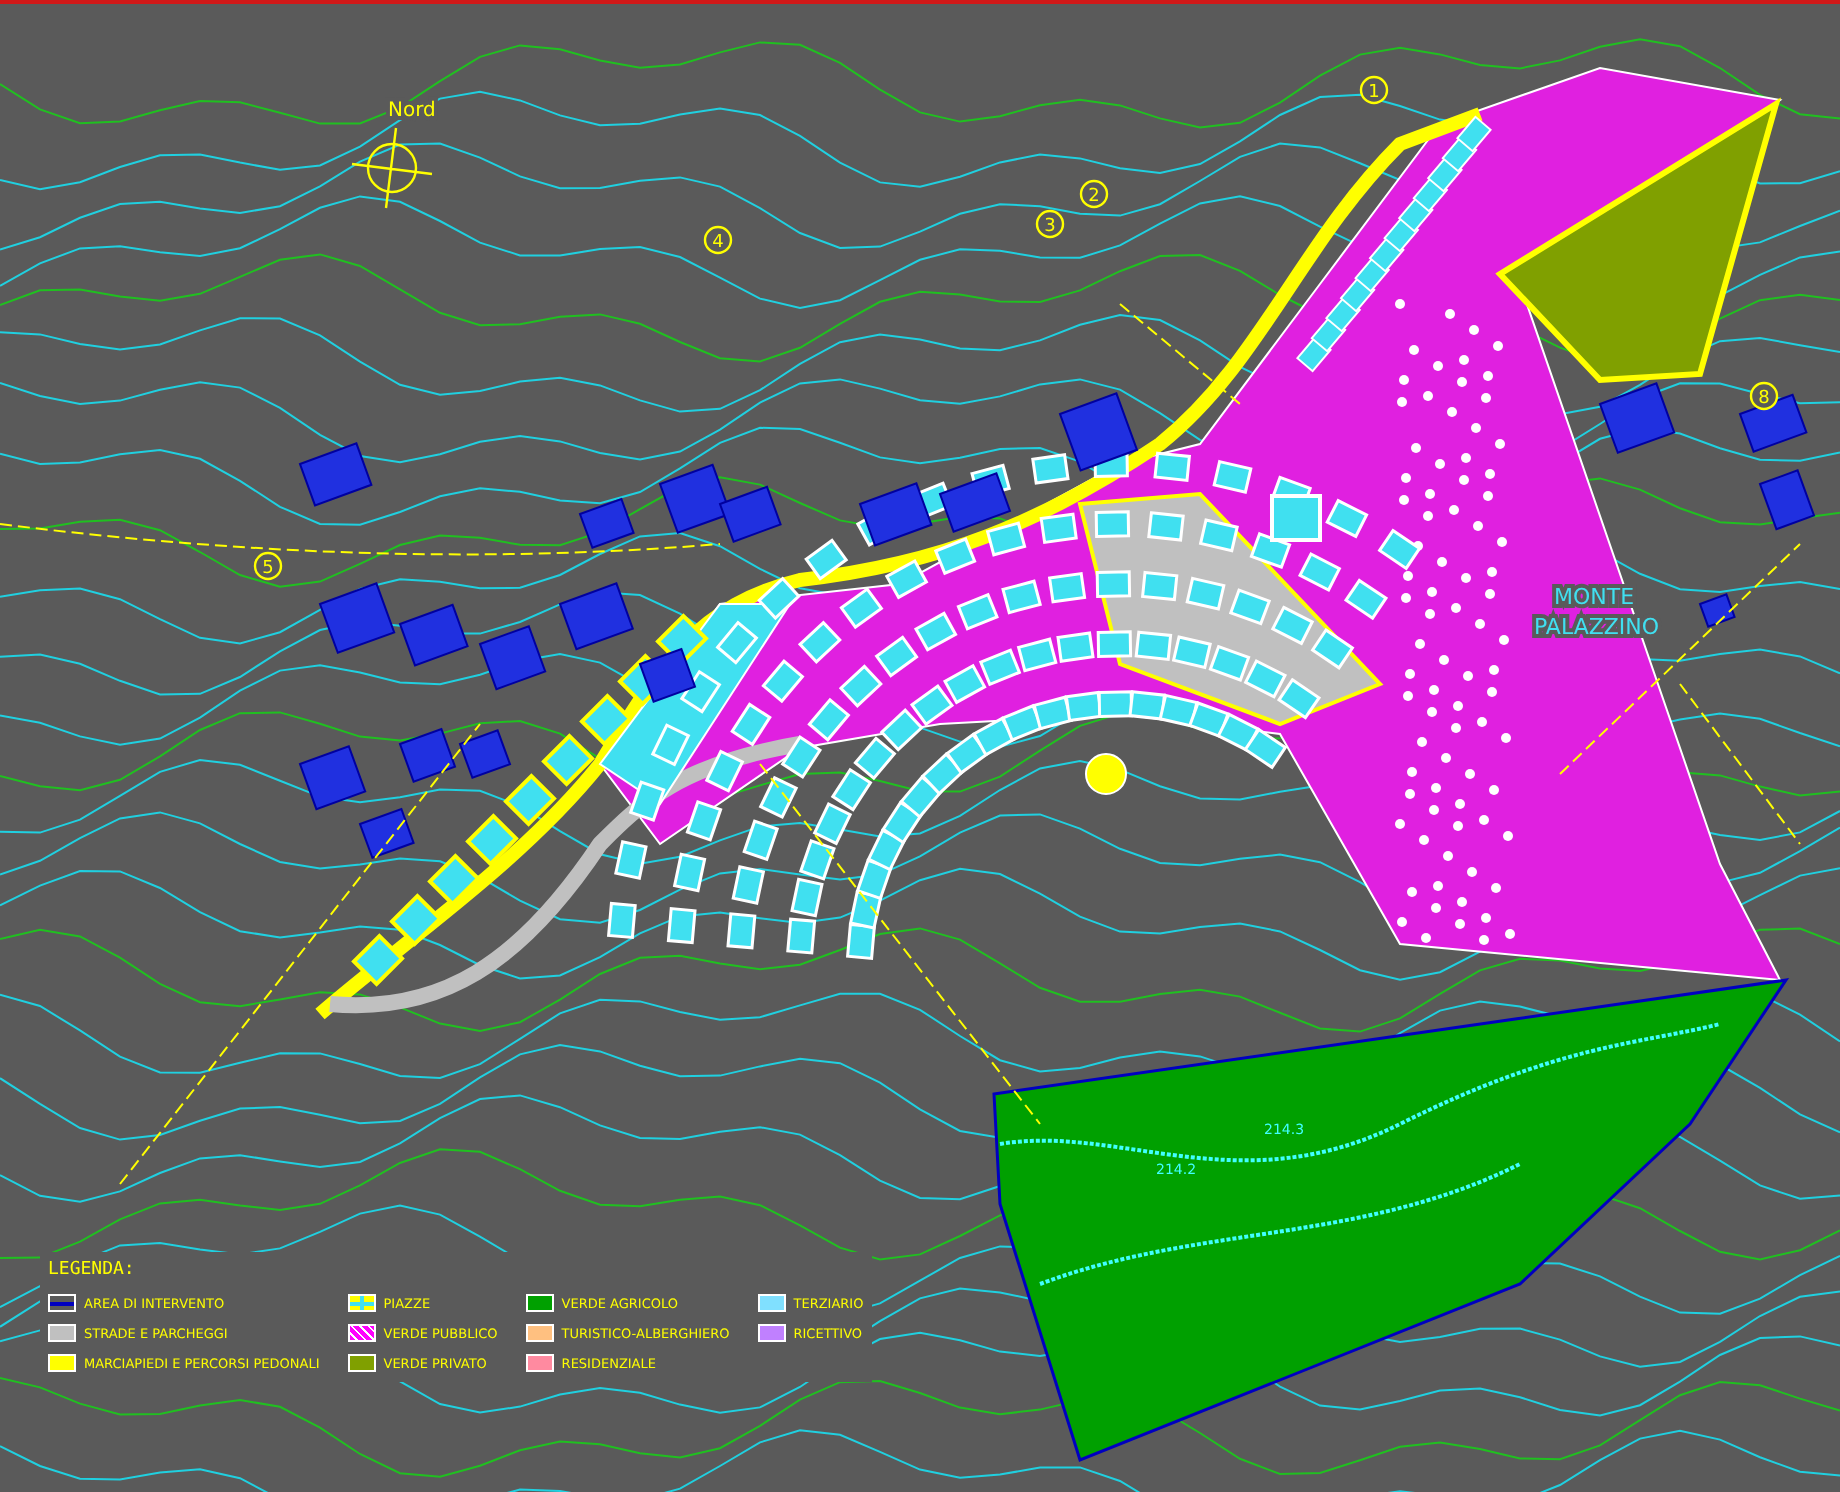  I want to click on legend-title: LEGENDA:, so click(92, 1270).